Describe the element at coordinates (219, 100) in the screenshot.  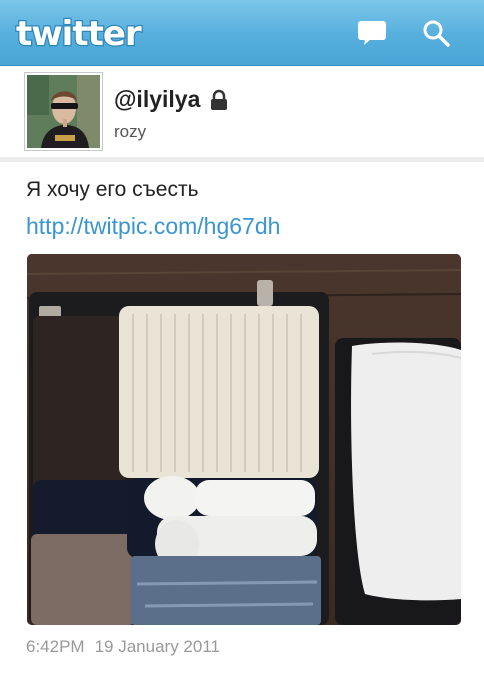
I see `lock-icon` at that location.